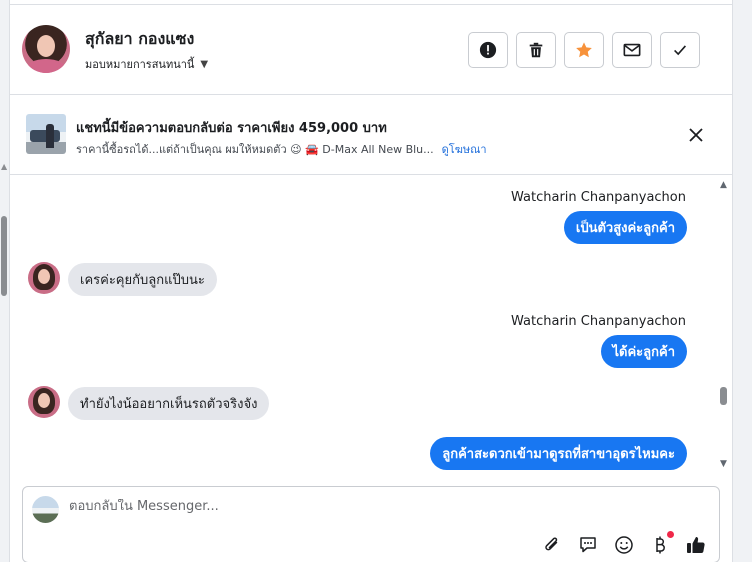 Image resolution: width=752 pixels, height=562 pixels. I want to click on message-scroll-thumb, so click(723, 396).